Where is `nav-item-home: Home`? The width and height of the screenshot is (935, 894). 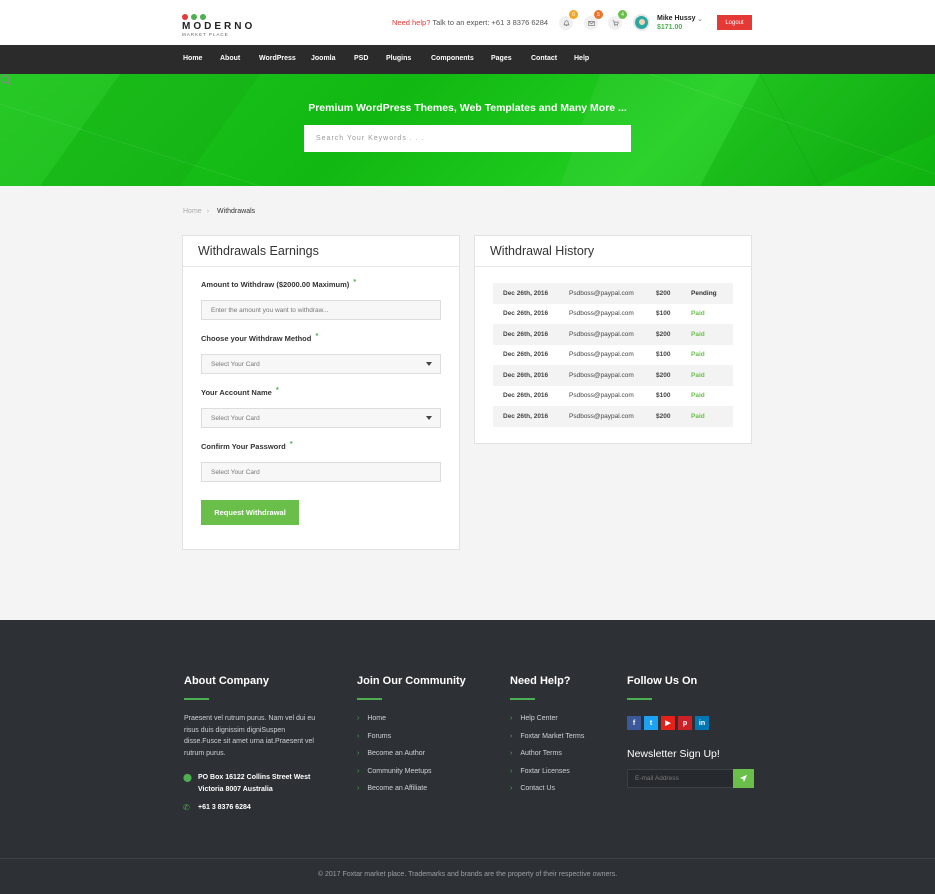 nav-item-home: Home is located at coordinates (192, 58).